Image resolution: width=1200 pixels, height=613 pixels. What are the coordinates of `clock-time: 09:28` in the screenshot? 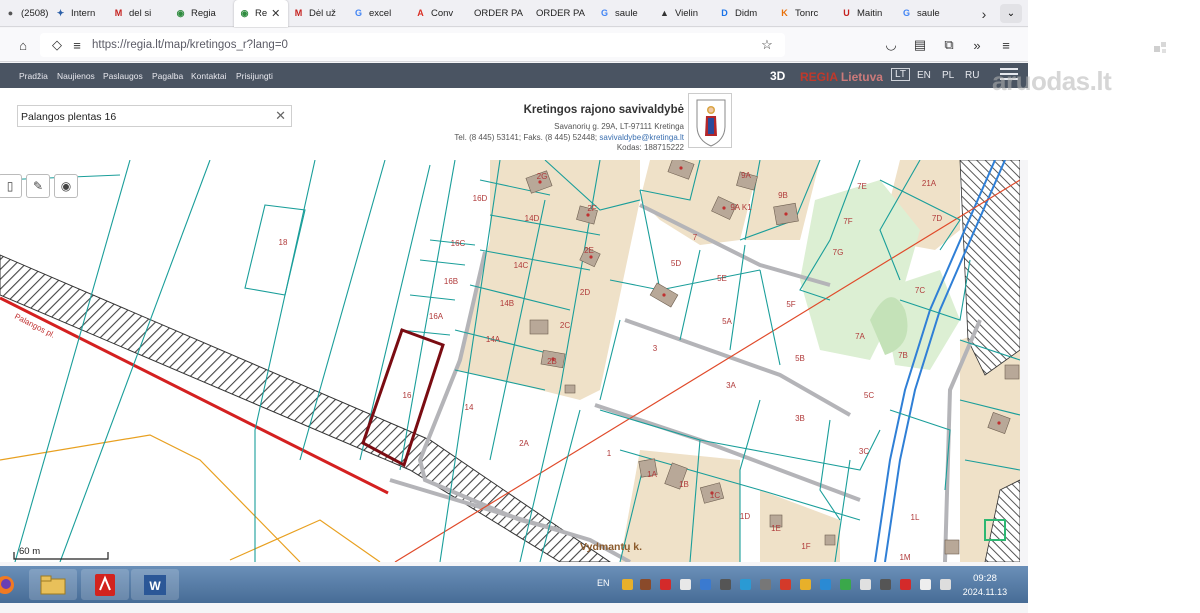 It's located at (985, 578).